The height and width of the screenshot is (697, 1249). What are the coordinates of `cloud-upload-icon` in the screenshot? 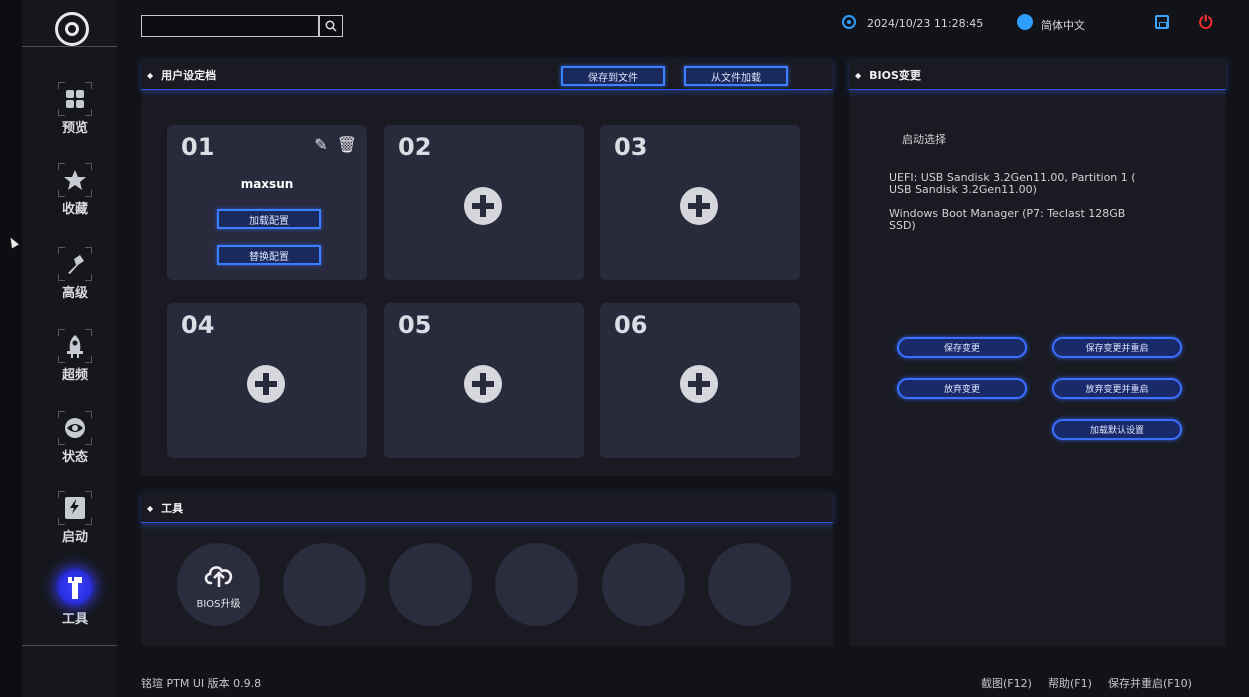 It's located at (218, 576).